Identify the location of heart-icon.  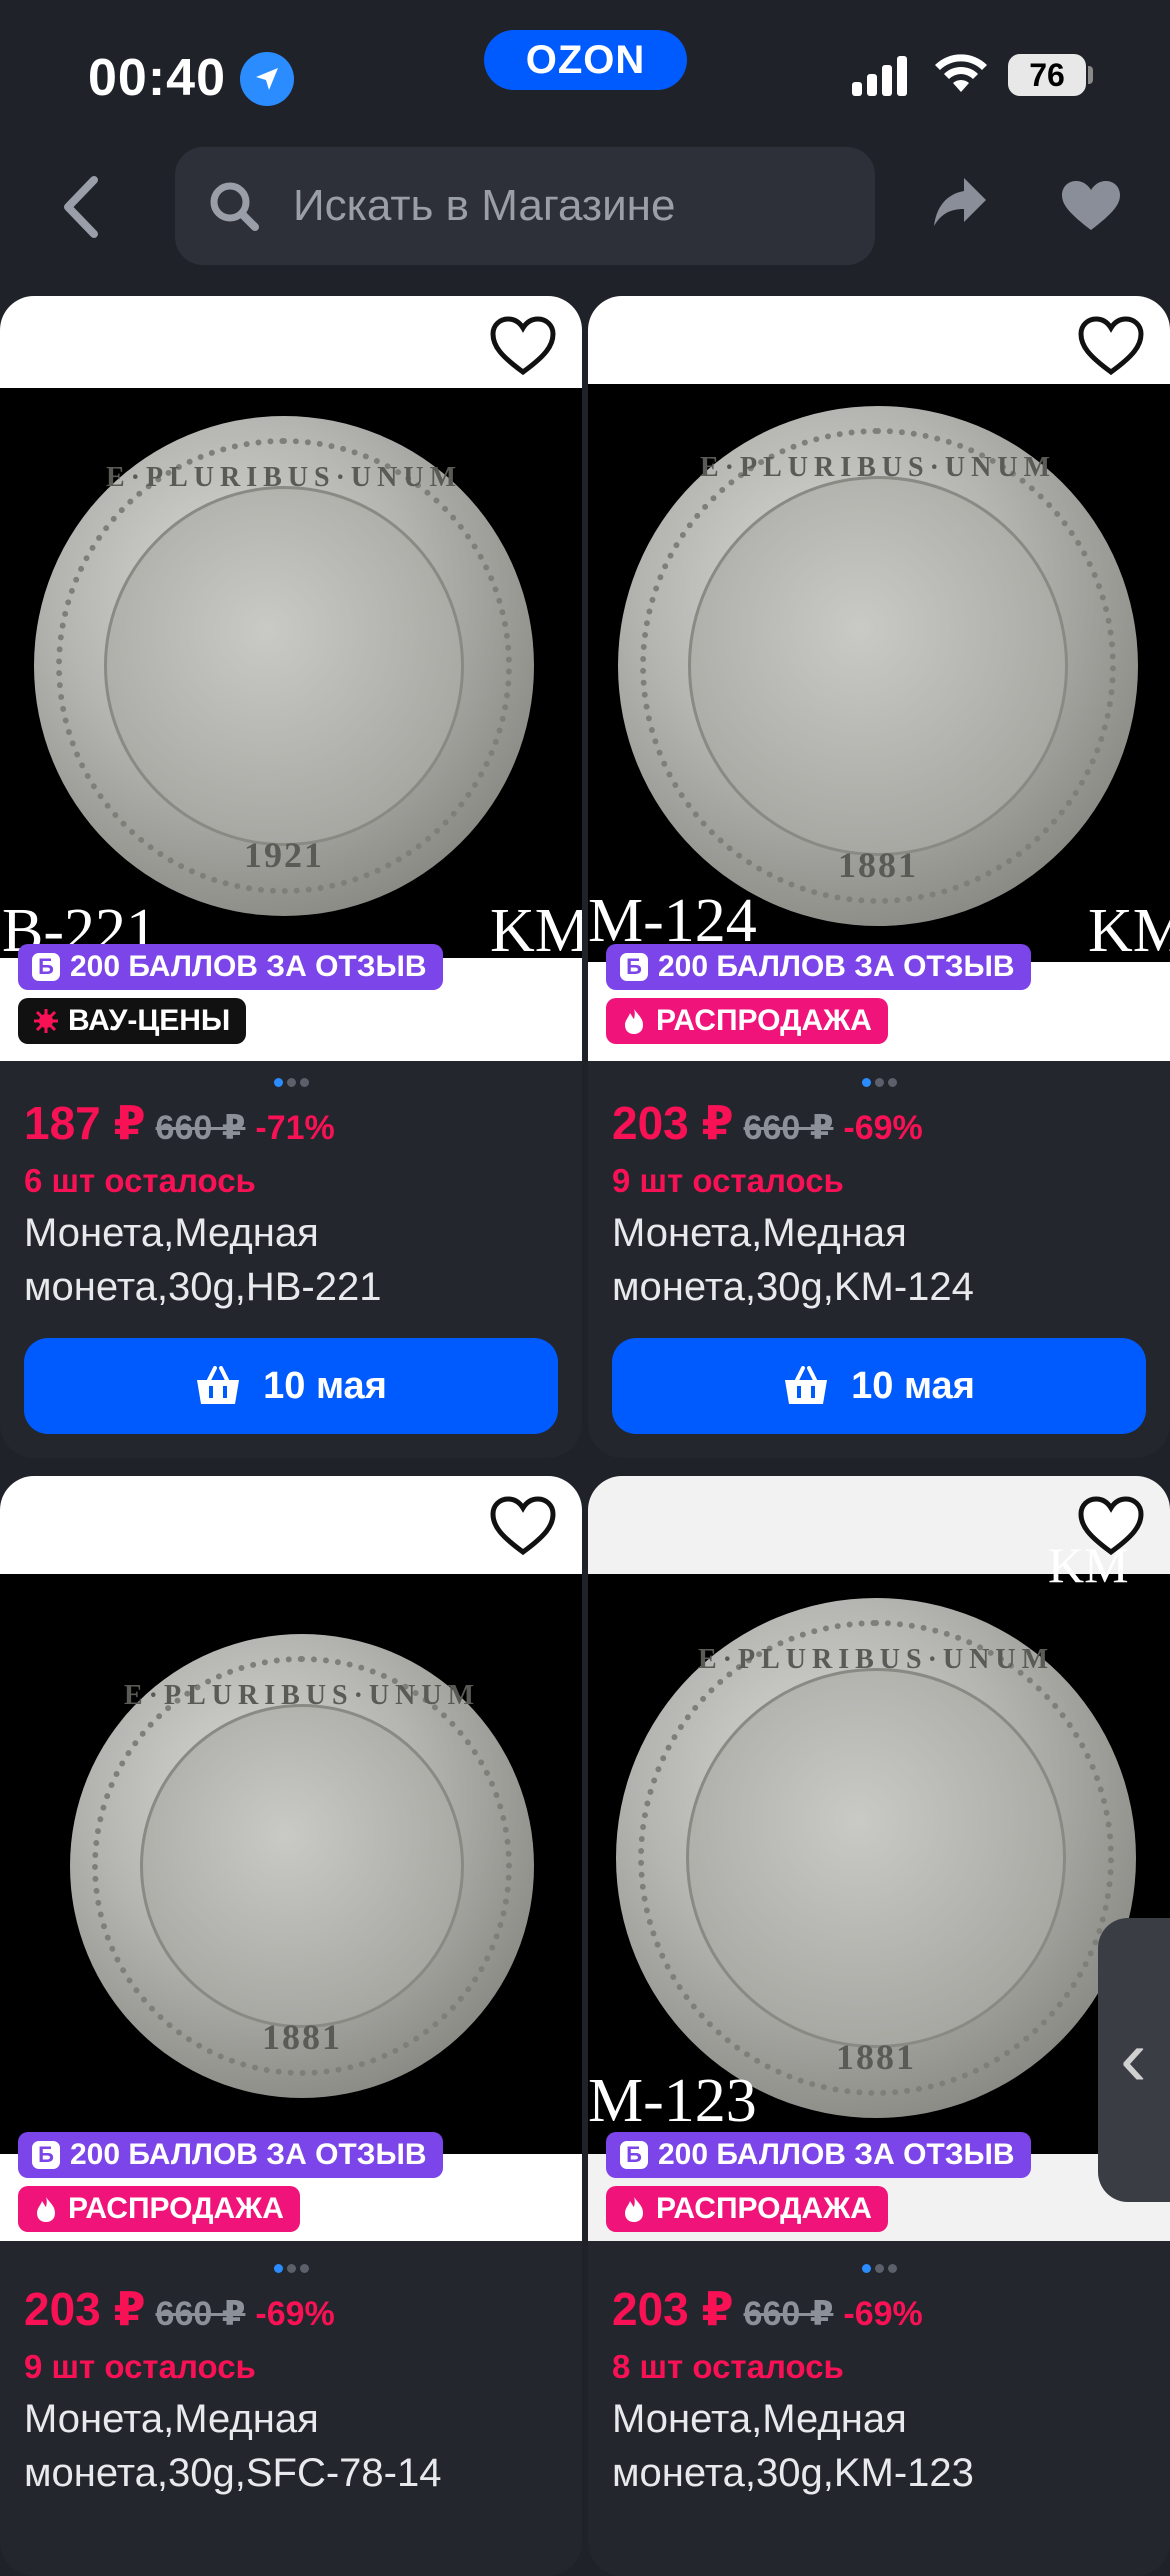
(1091, 206).